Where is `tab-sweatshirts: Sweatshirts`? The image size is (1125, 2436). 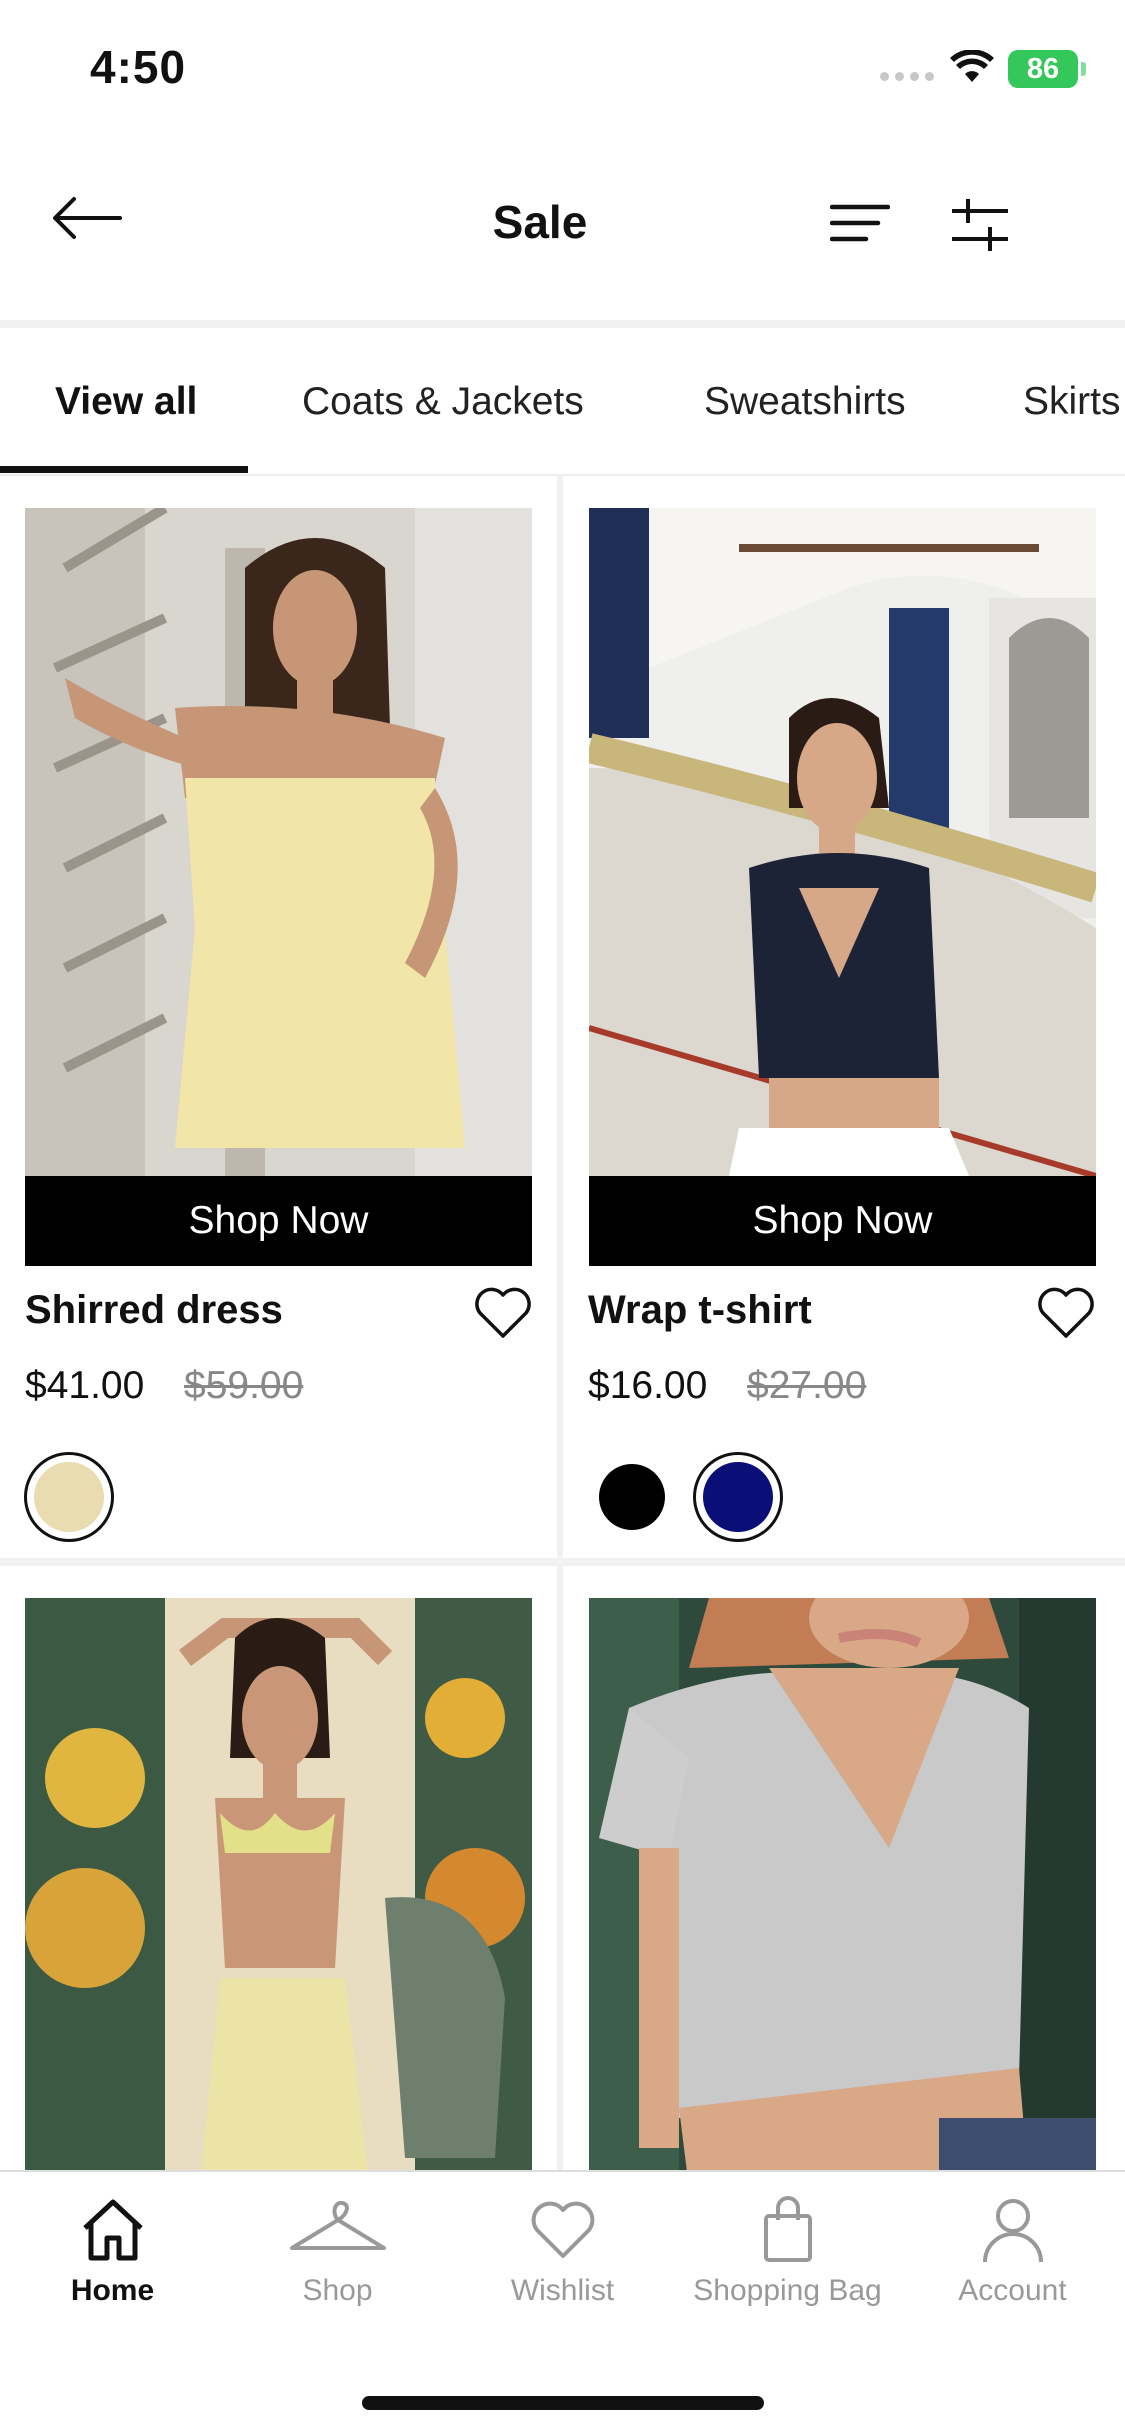
tab-sweatshirts: Sweatshirts is located at coordinates (805, 402).